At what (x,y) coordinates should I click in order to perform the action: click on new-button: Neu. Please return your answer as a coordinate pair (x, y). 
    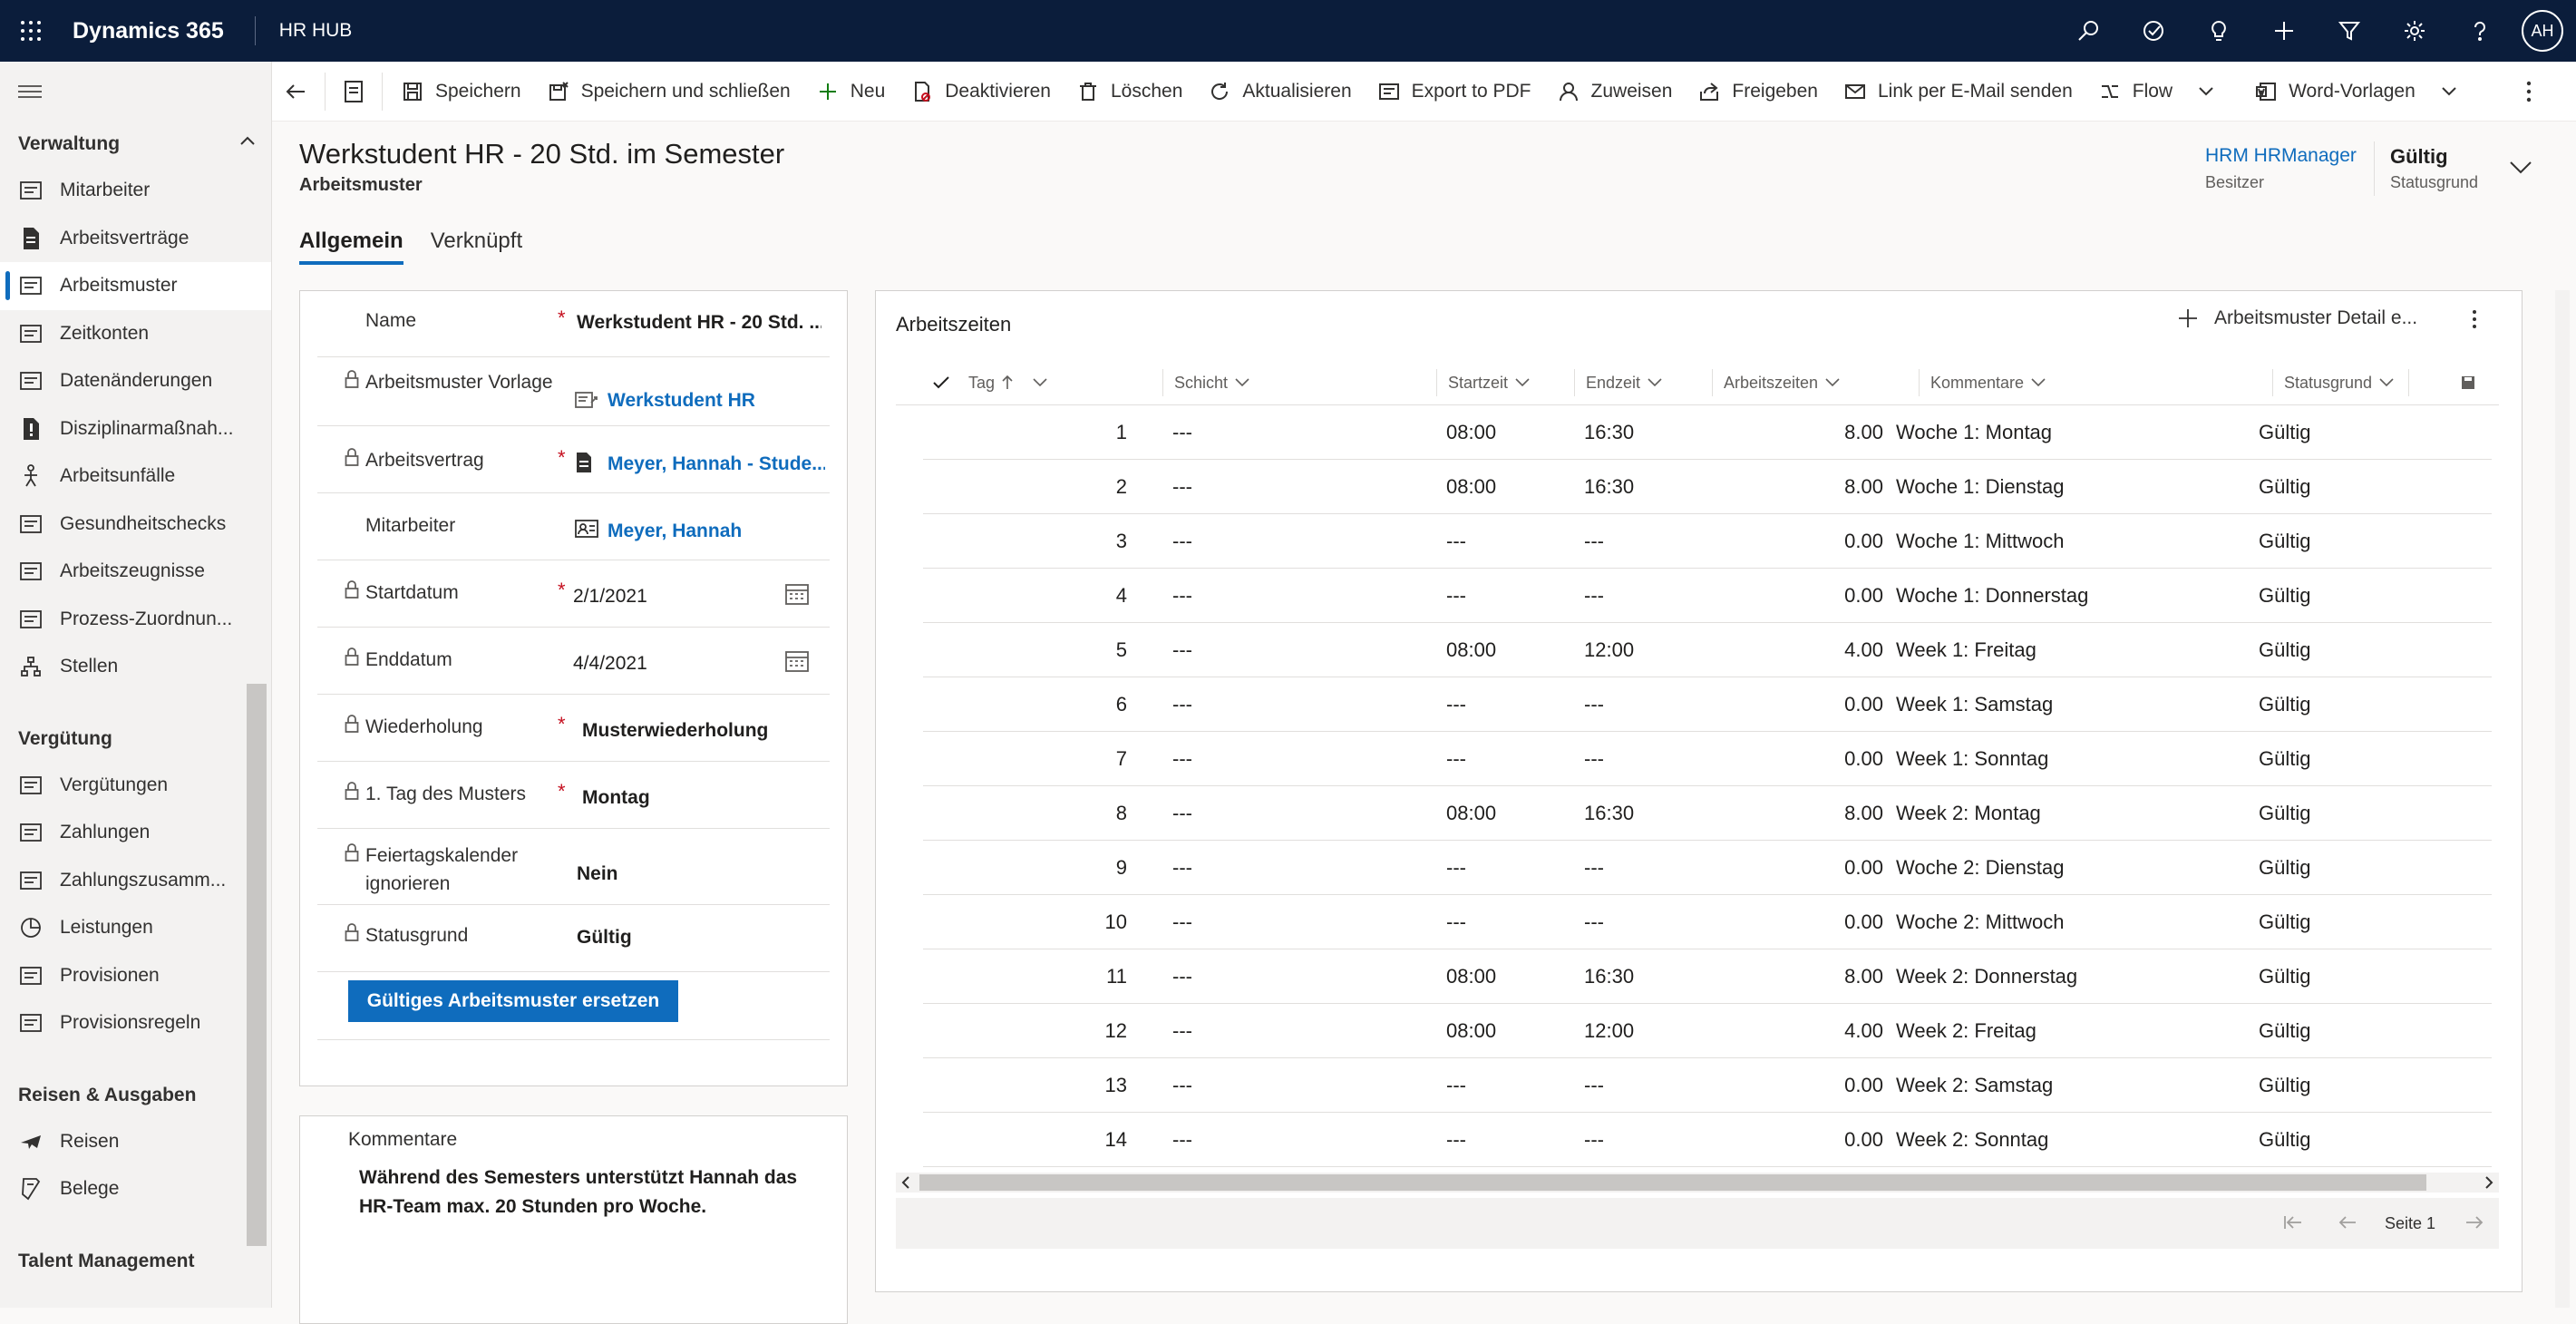
    Looking at the image, I should click on (851, 92).